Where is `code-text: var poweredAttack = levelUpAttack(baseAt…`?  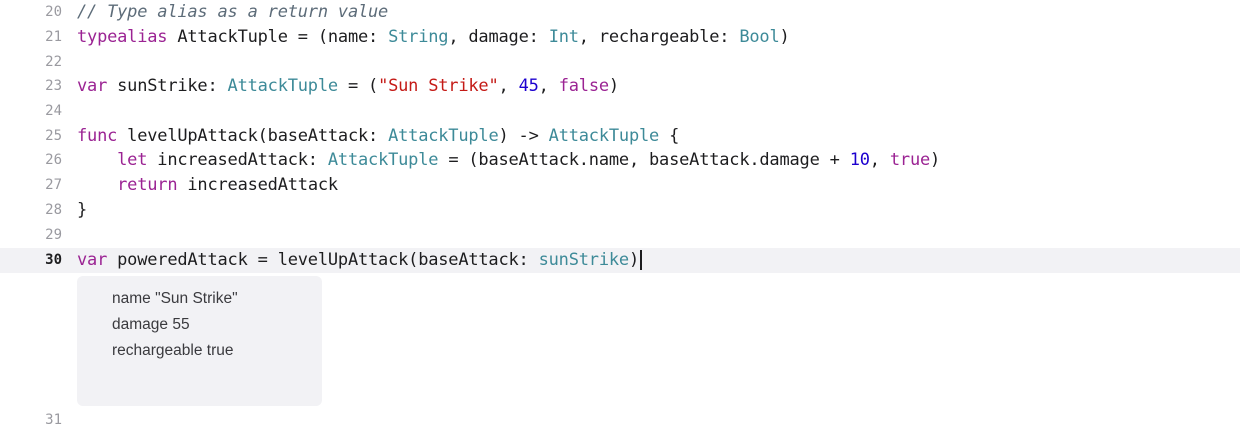
code-text: var poweredAttack = levelUpAttack(baseAt… is located at coordinates (359, 260).